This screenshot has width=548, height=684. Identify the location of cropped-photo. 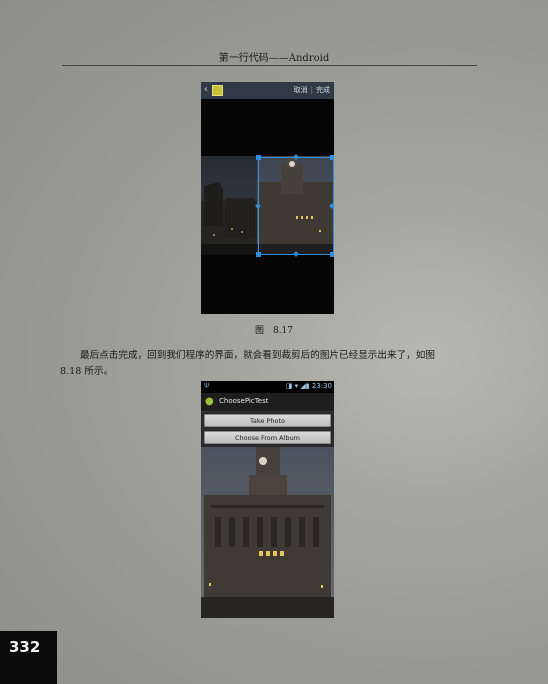
(267, 532).